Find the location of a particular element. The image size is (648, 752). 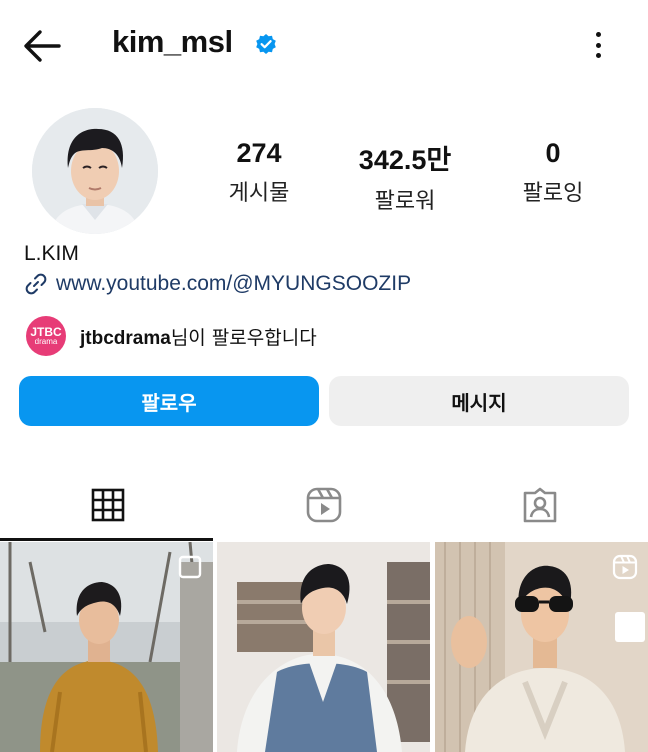

grid-icon is located at coordinates (108, 505).